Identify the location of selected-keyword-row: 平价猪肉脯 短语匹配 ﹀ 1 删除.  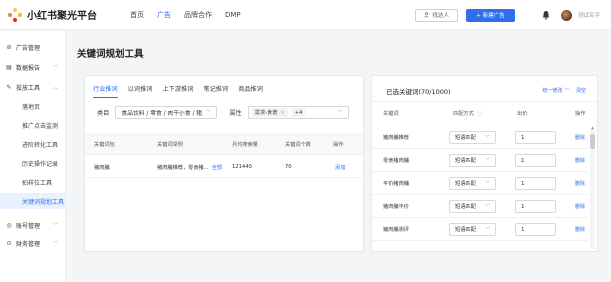
(480, 183).